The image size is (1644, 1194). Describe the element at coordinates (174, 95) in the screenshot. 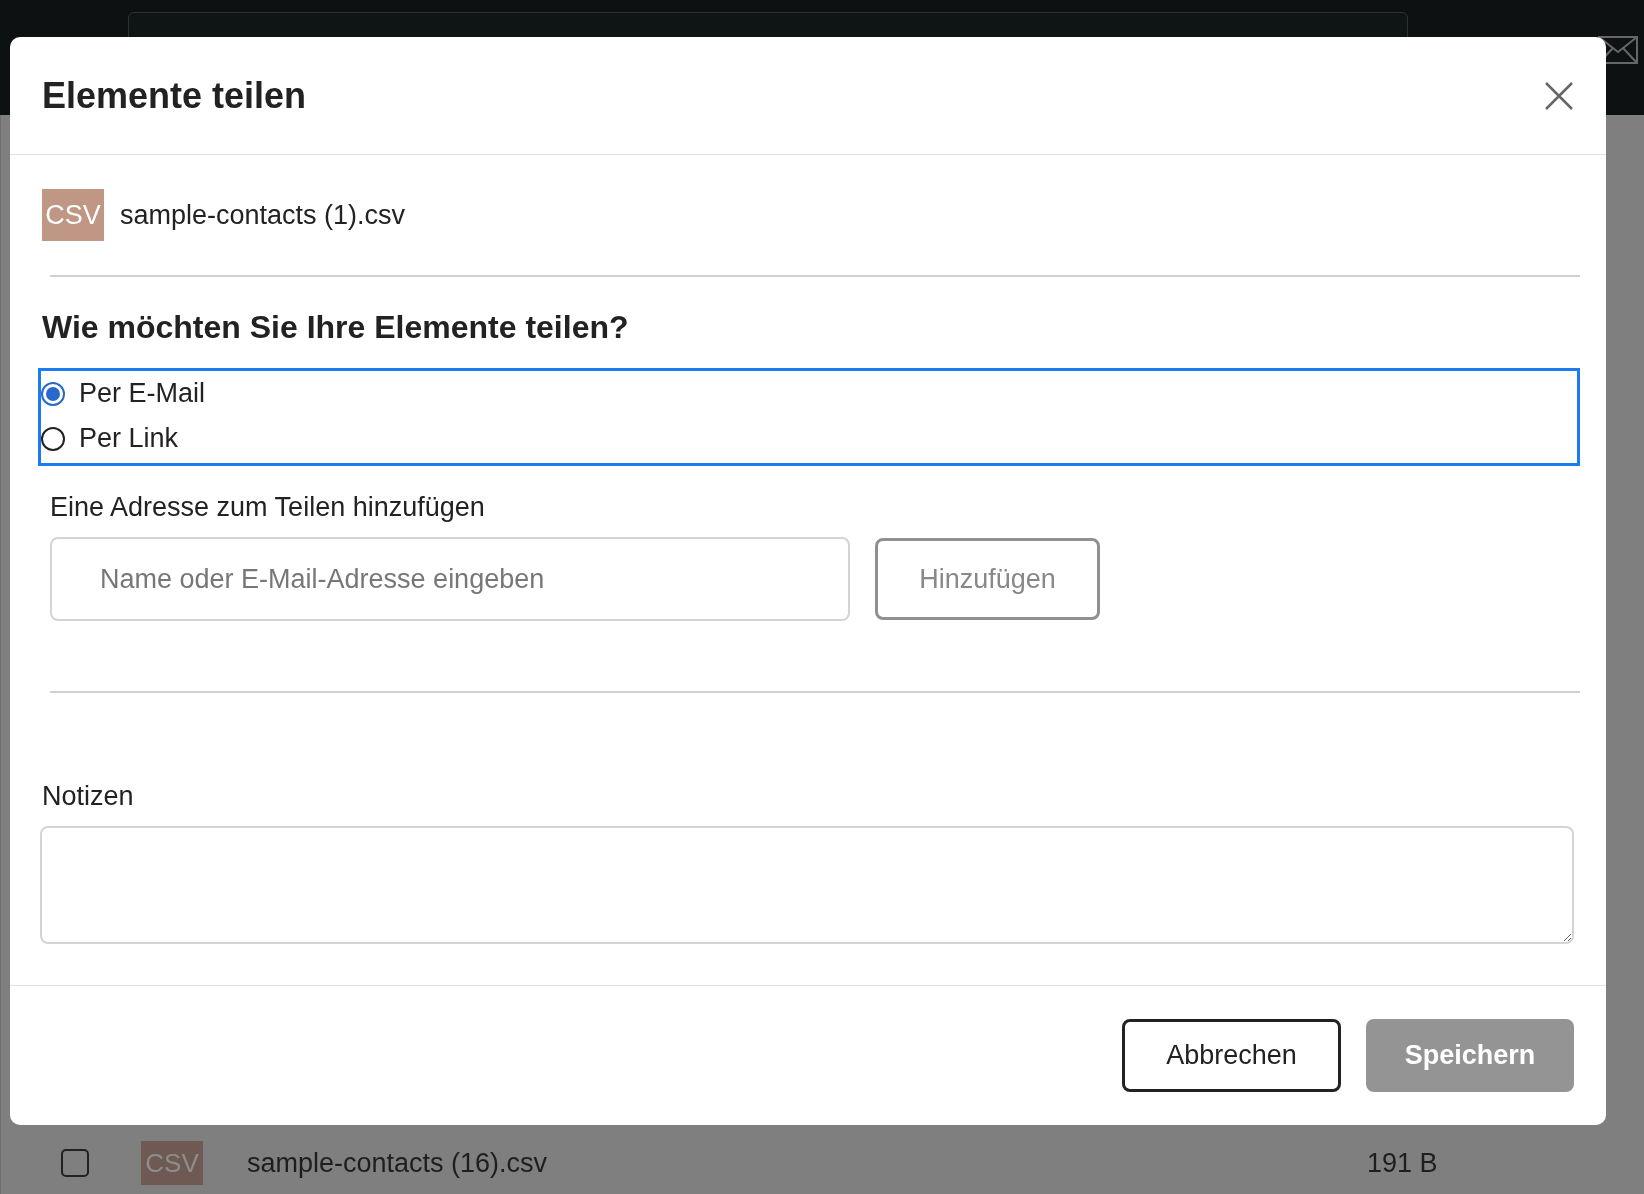

I see `dialog-title: Elemente teilen` at that location.